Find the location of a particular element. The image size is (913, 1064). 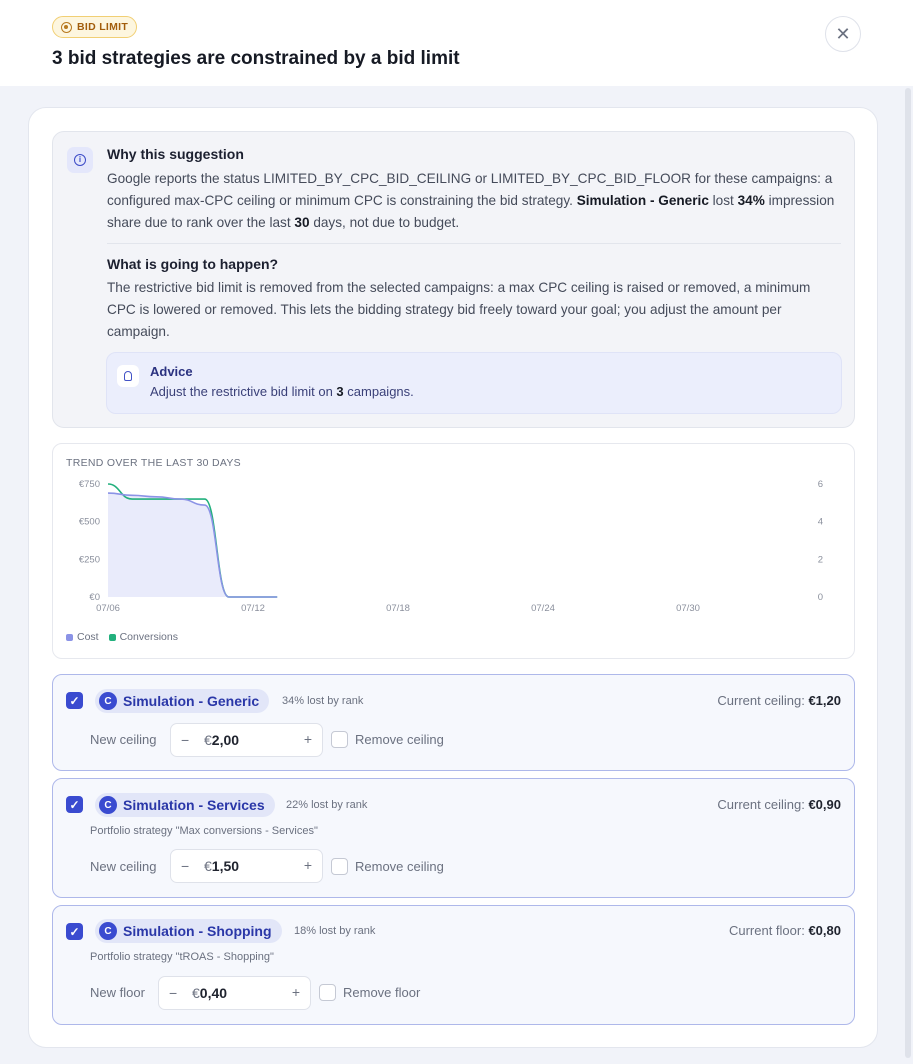

current-limit: Current floor: €0,80 is located at coordinates (784, 930).